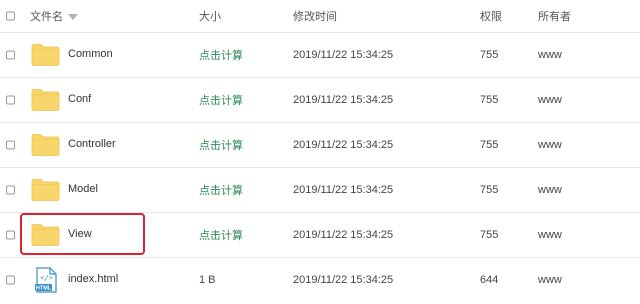 The image size is (640, 304). What do you see at coordinates (489, 279) in the screenshot?
I see `permission: 644` at bounding box center [489, 279].